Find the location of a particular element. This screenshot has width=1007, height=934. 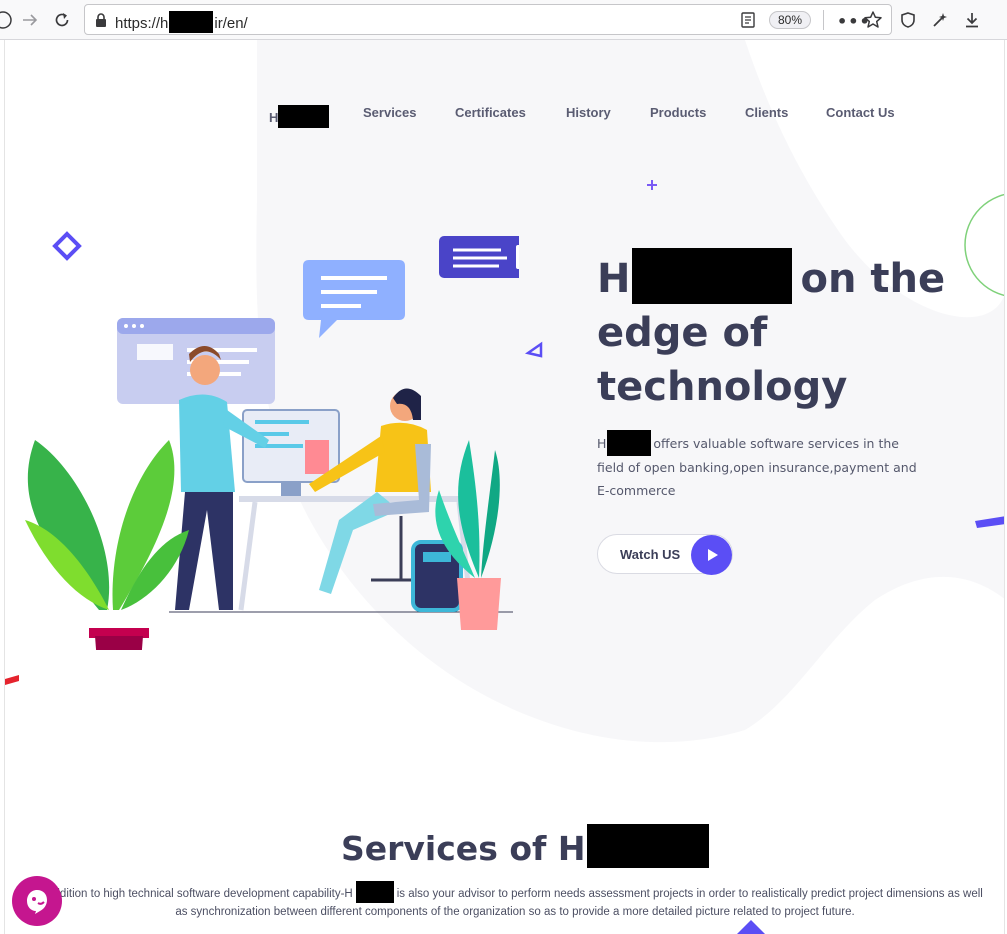

extensions-icon is located at coordinates (940, 20).